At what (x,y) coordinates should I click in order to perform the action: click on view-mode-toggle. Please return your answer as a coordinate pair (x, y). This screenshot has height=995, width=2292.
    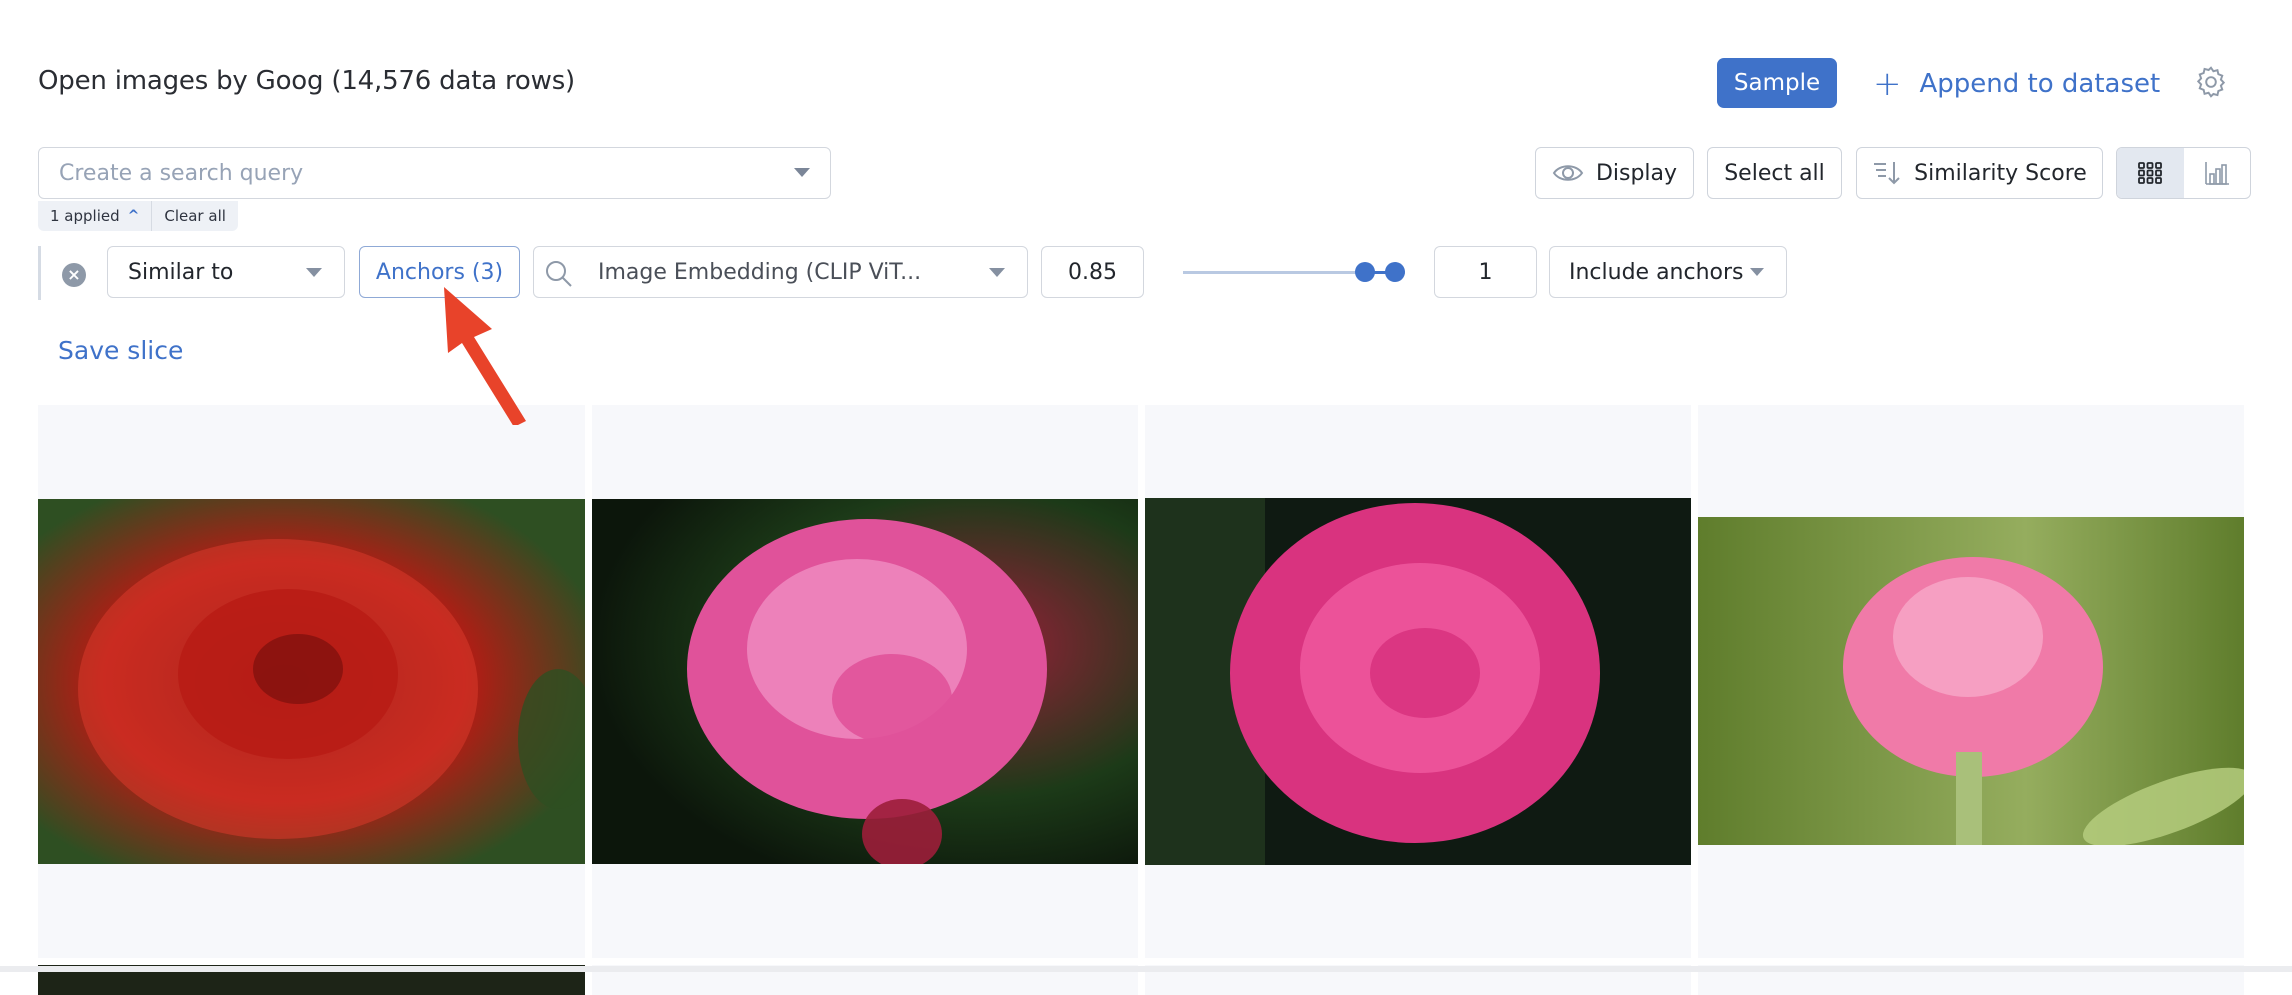
    Looking at the image, I should click on (2183, 173).